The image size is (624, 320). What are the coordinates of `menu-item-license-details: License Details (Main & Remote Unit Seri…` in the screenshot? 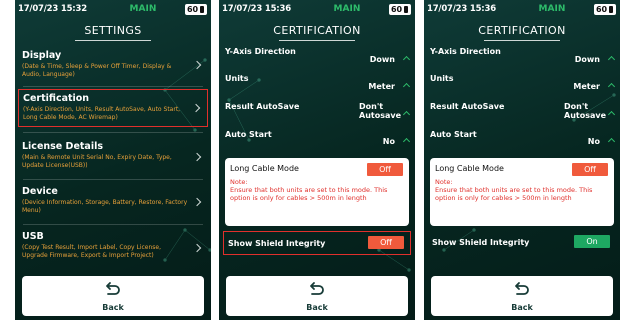 It's located at (113, 157).